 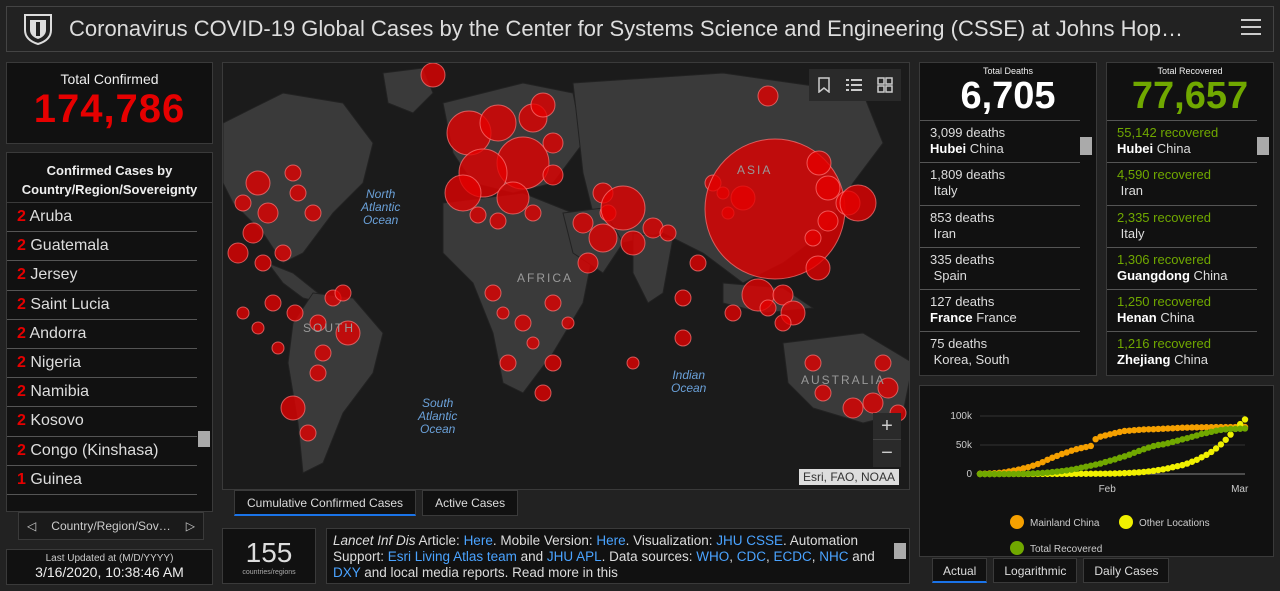 I want to click on link-dxy: DXY, so click(x=347, y=572).